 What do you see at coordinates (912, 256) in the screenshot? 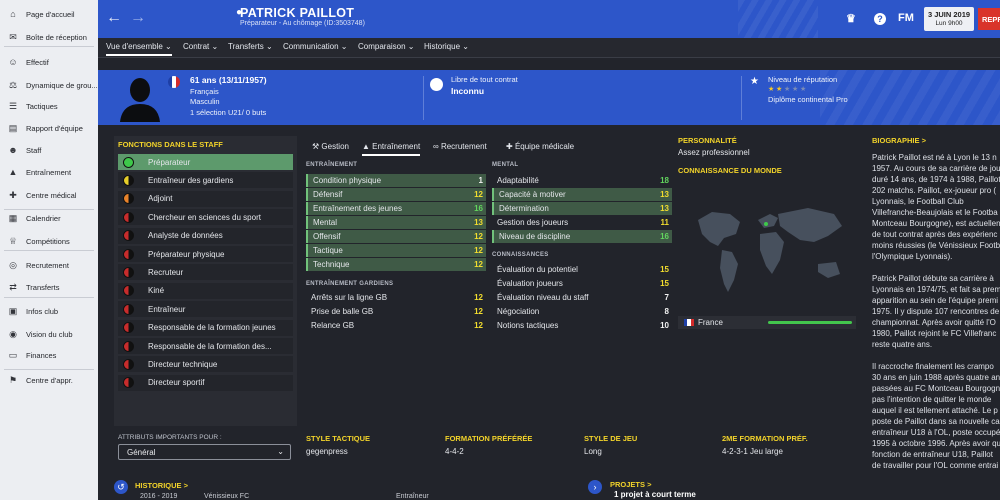
I see `bio-line: l'Olympique Lyonnais).` at bounding box center [912, 256].